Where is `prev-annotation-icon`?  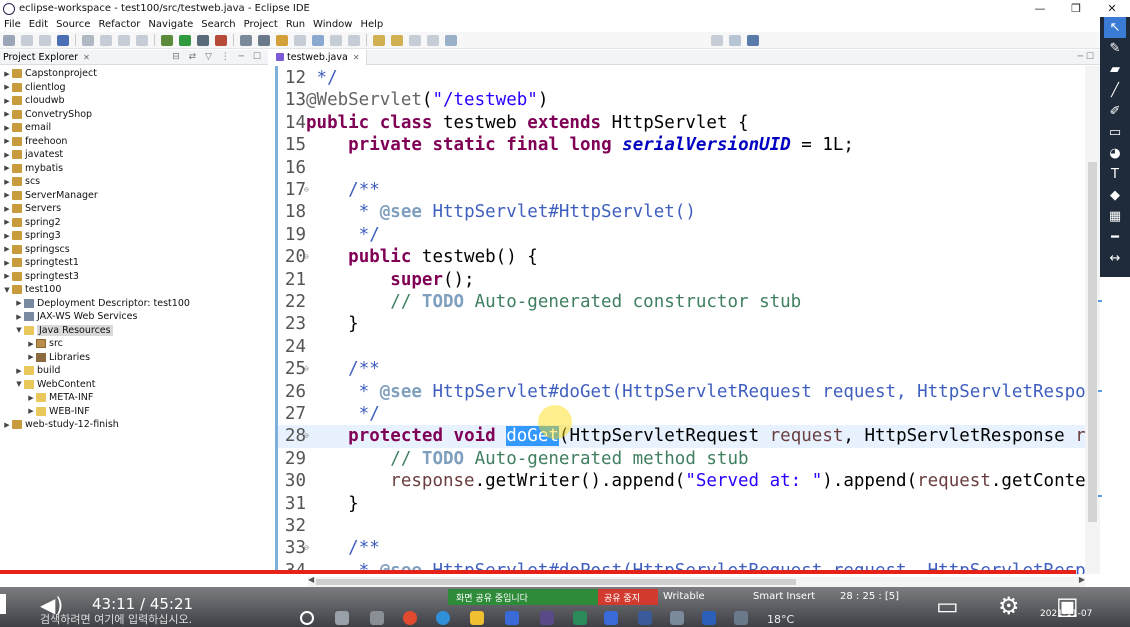 prev-annotation-icon is located at coordinates (397, 40).